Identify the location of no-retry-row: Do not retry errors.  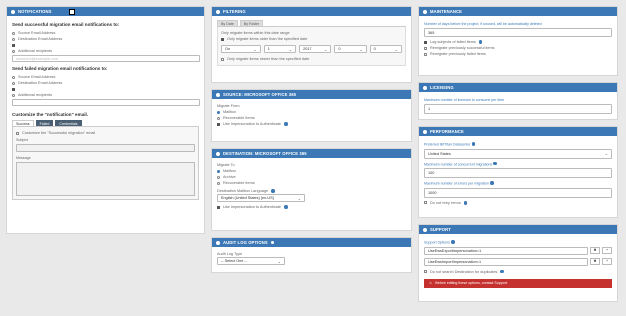
(518, 203).